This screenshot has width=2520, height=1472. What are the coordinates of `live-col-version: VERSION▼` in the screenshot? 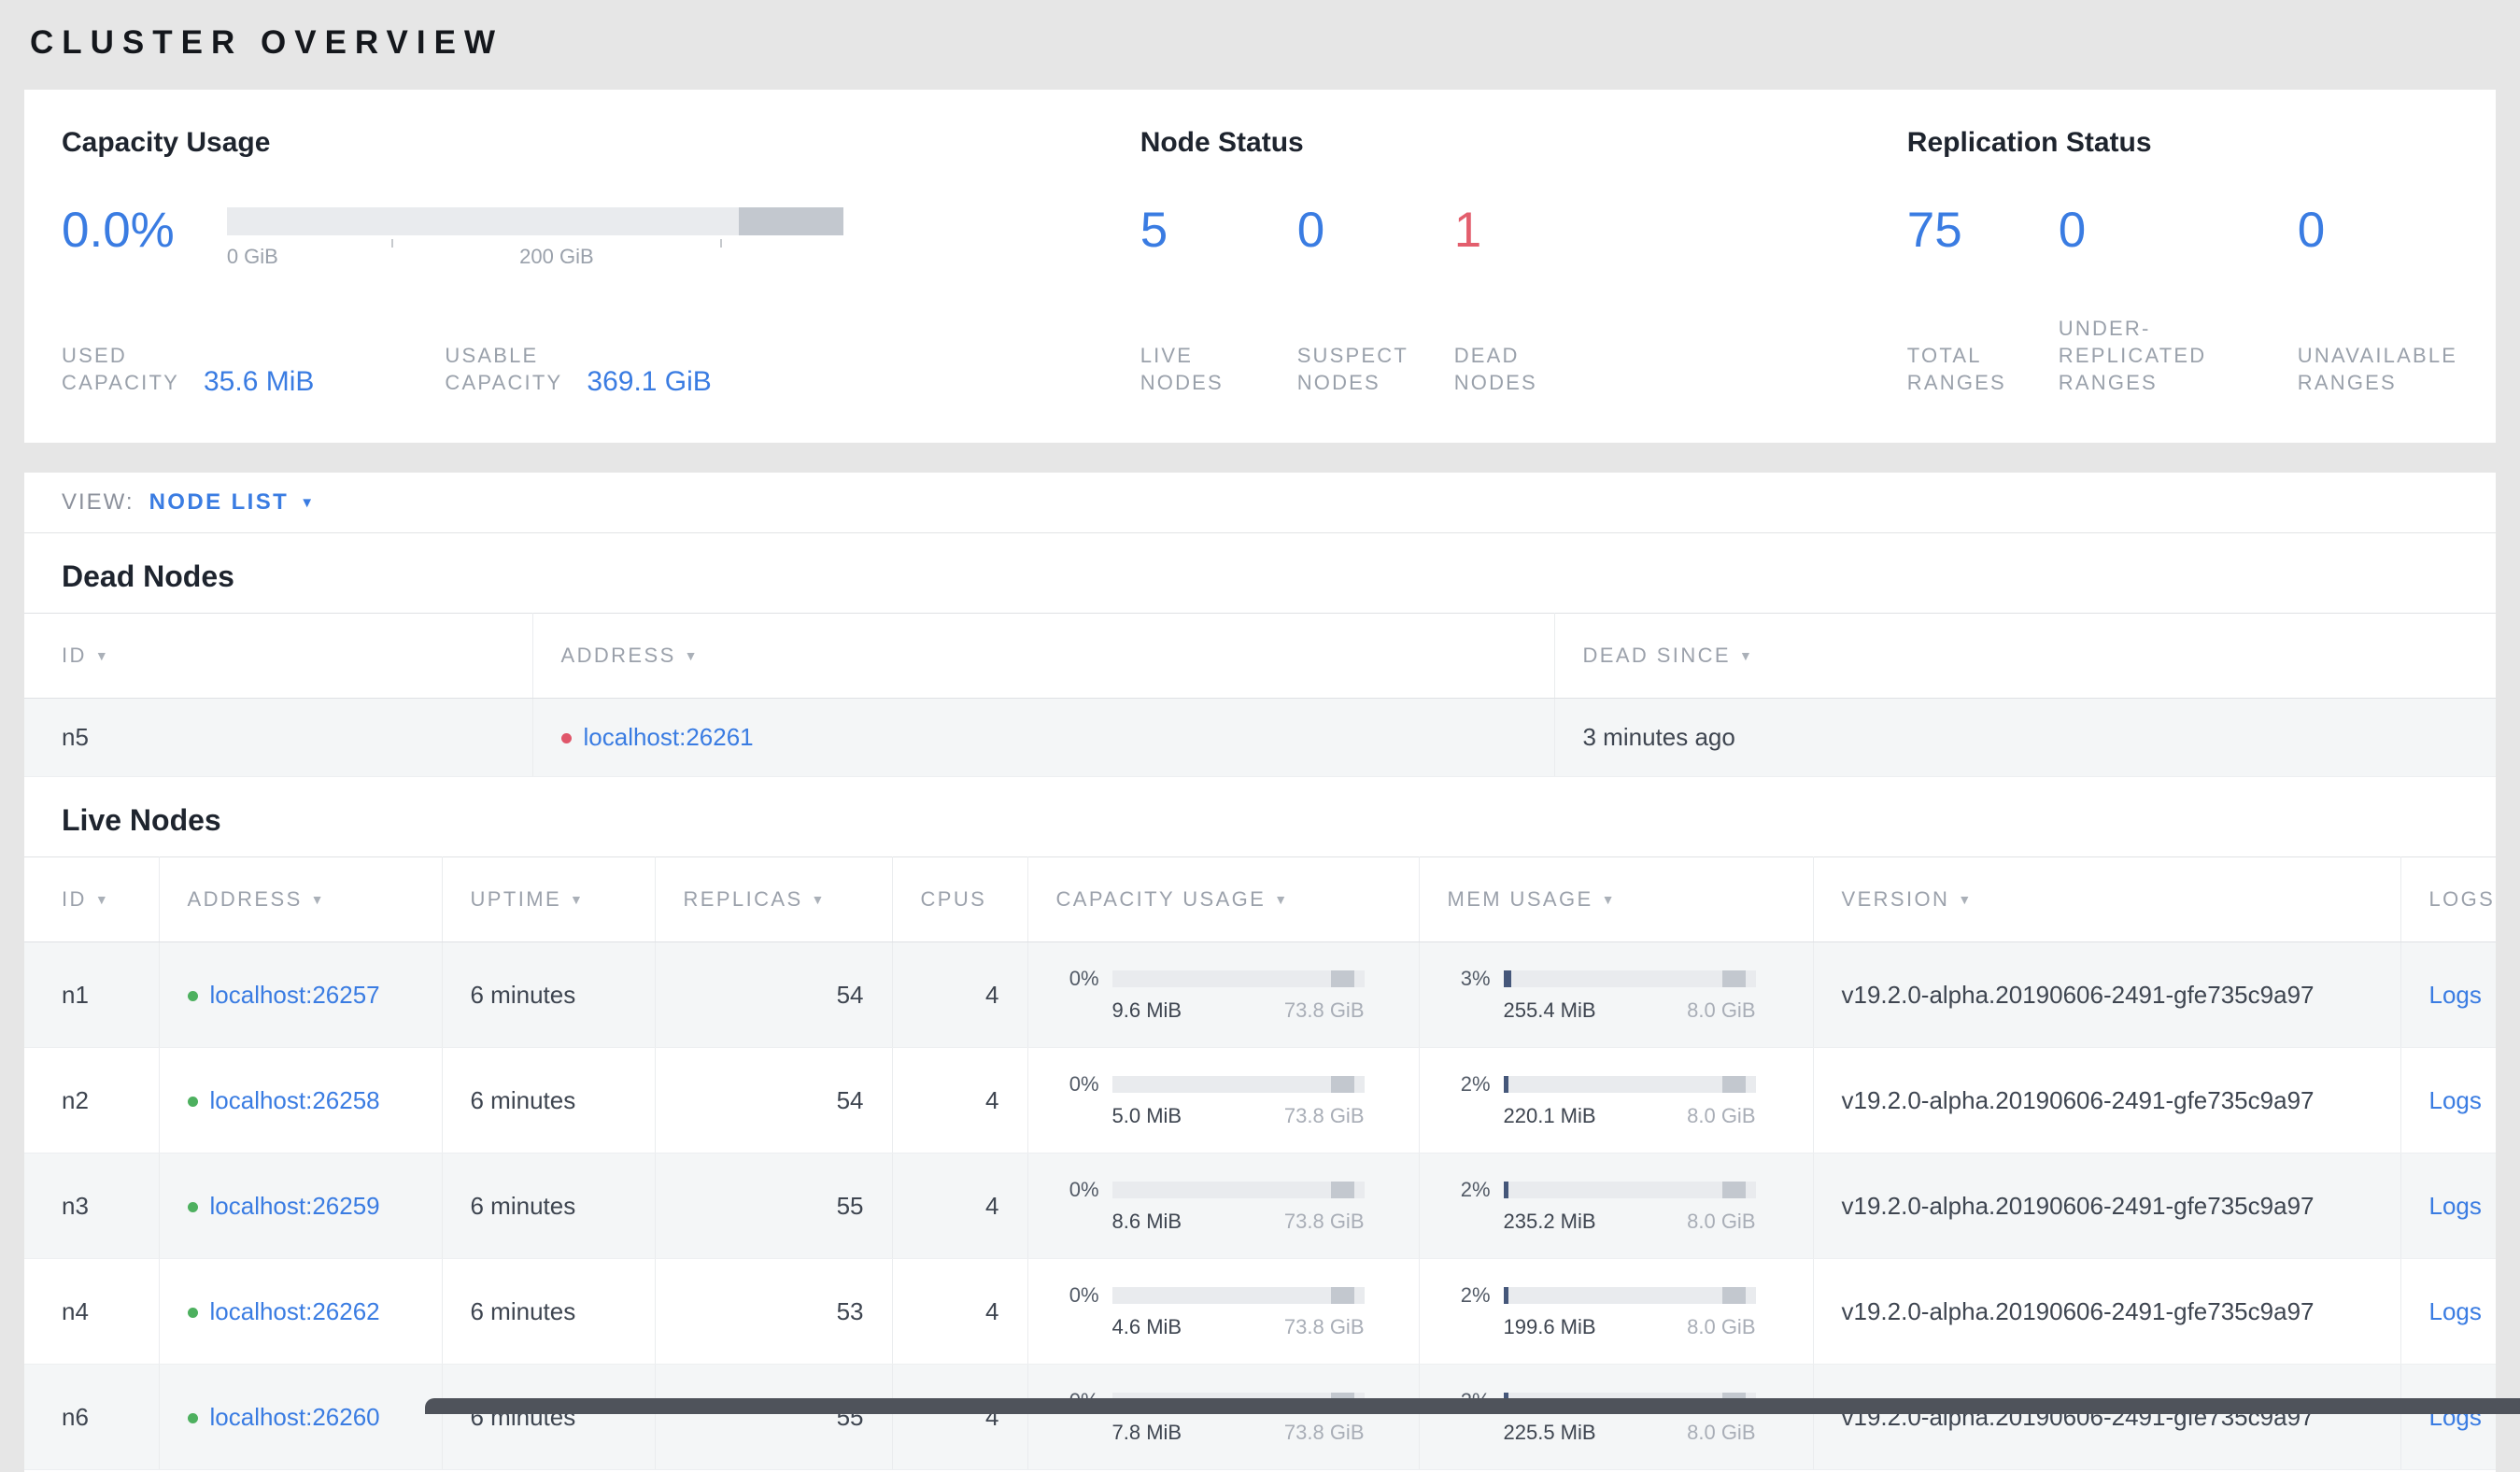 It's located at (2106, 899).